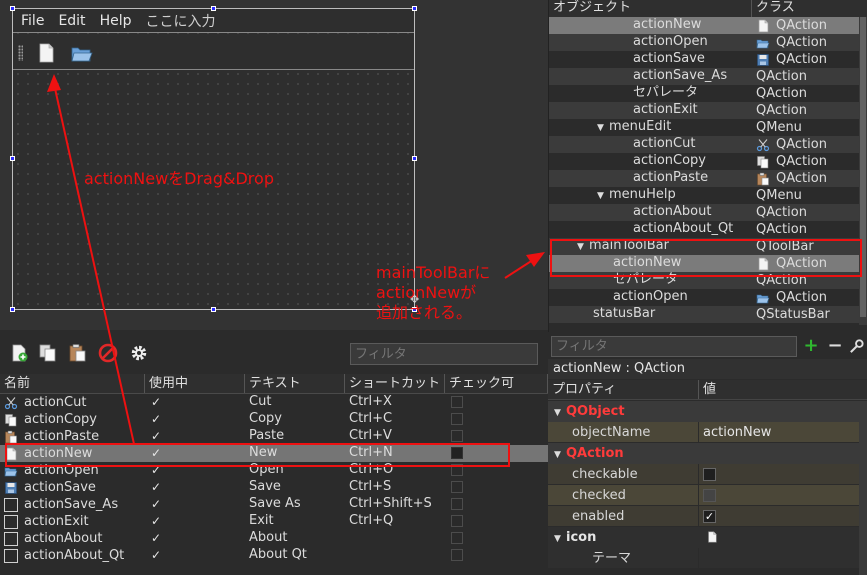 This screenshot has height=575, width=867. I want to click on copy-action-icon, so click(48, 353).